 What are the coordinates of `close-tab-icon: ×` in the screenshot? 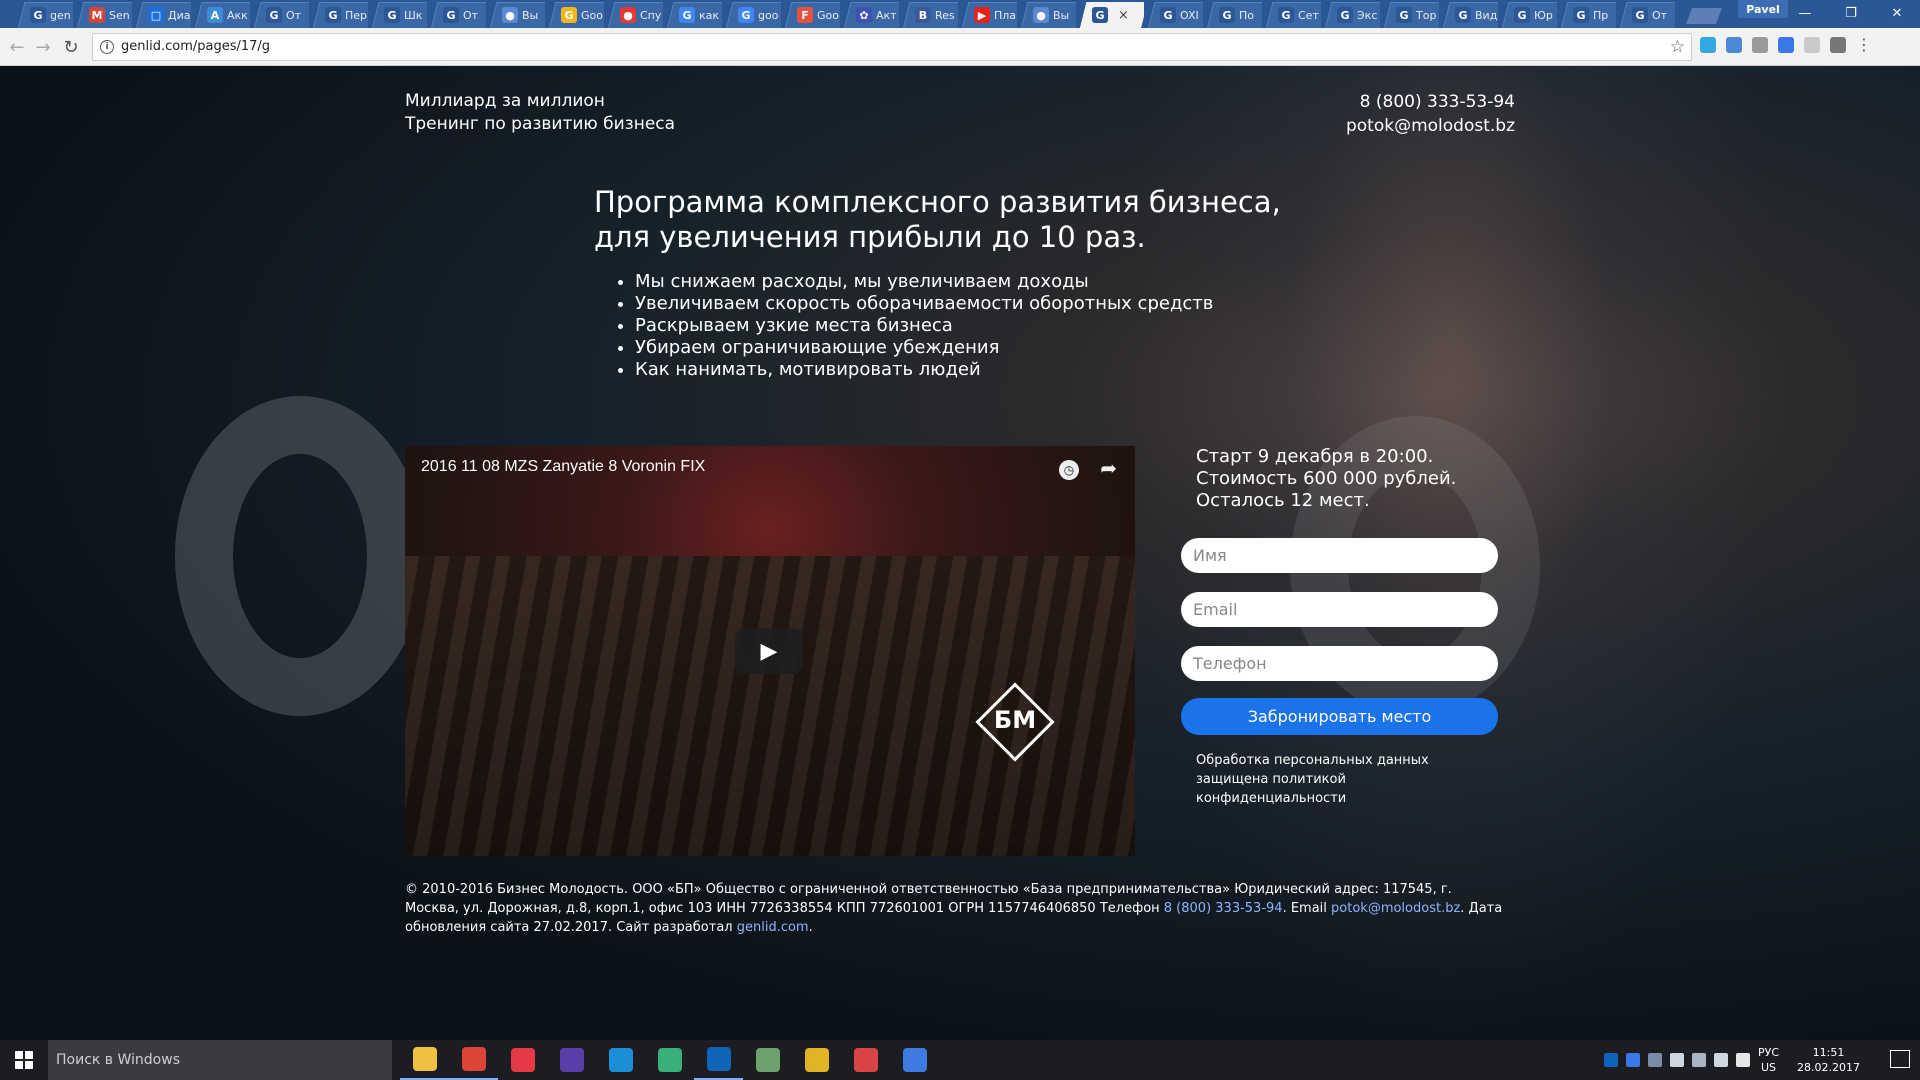 It's located at (1123, 15).